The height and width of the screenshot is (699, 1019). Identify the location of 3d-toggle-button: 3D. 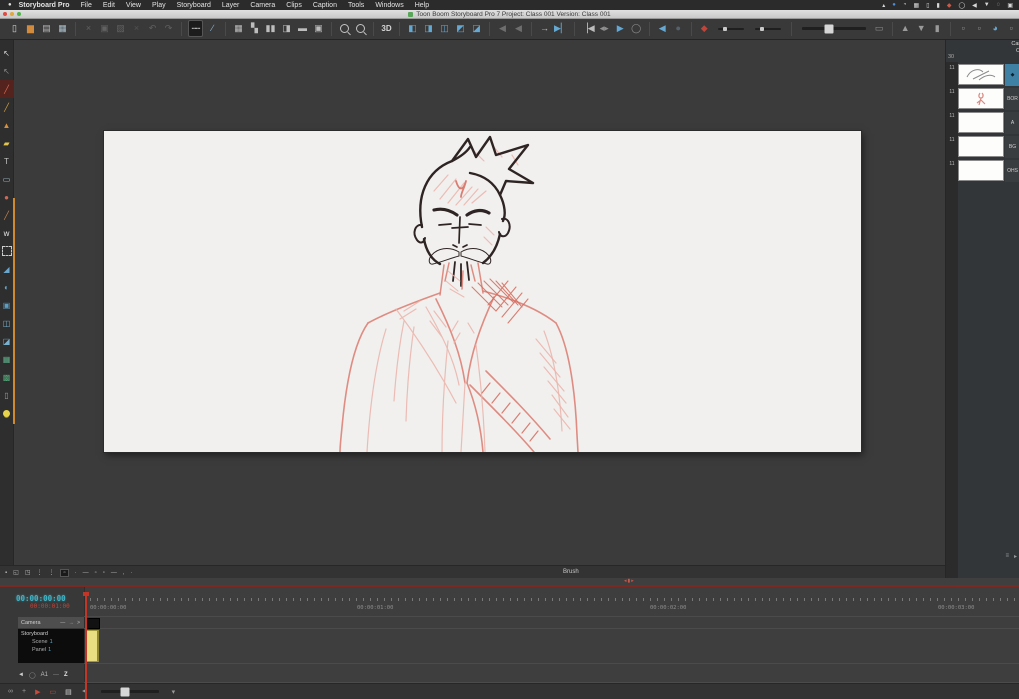
(386, 28).